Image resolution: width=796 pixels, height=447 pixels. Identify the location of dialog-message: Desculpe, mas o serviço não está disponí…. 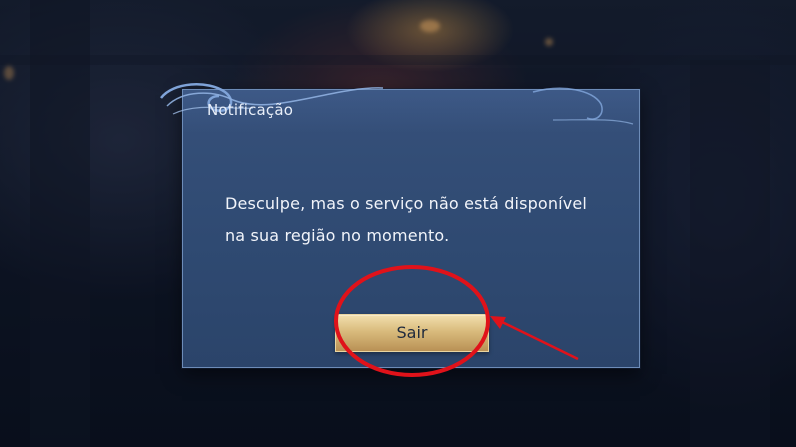
(420, 220).